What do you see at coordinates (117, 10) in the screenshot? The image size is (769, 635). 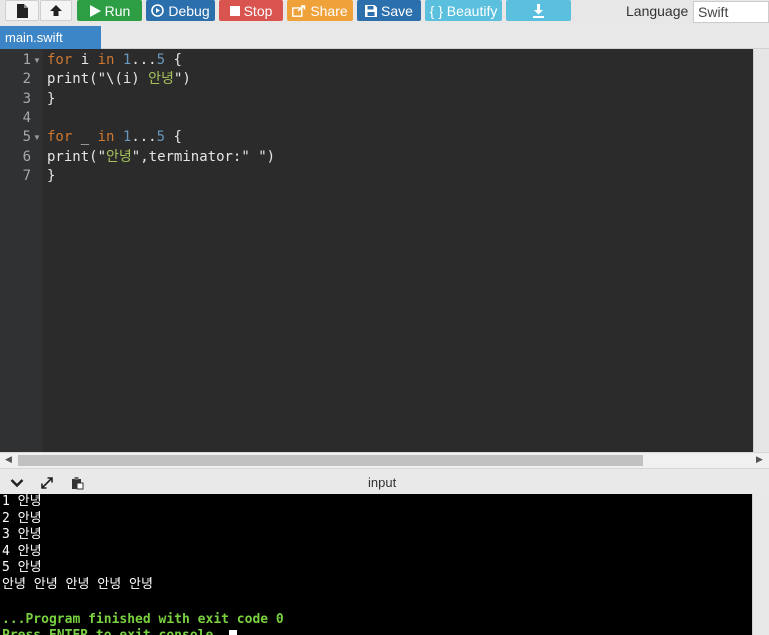 I see `run-label: Run` at bounding box center [117, 10].